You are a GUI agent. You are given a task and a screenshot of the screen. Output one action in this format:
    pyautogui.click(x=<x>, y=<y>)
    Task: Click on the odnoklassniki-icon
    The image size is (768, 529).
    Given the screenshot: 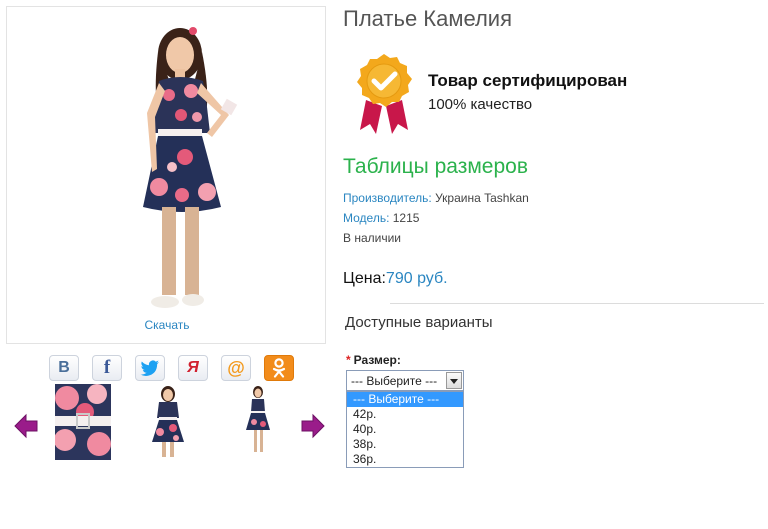 What is the action you would take?
    pyautogui.click(x=279, y=368)
    